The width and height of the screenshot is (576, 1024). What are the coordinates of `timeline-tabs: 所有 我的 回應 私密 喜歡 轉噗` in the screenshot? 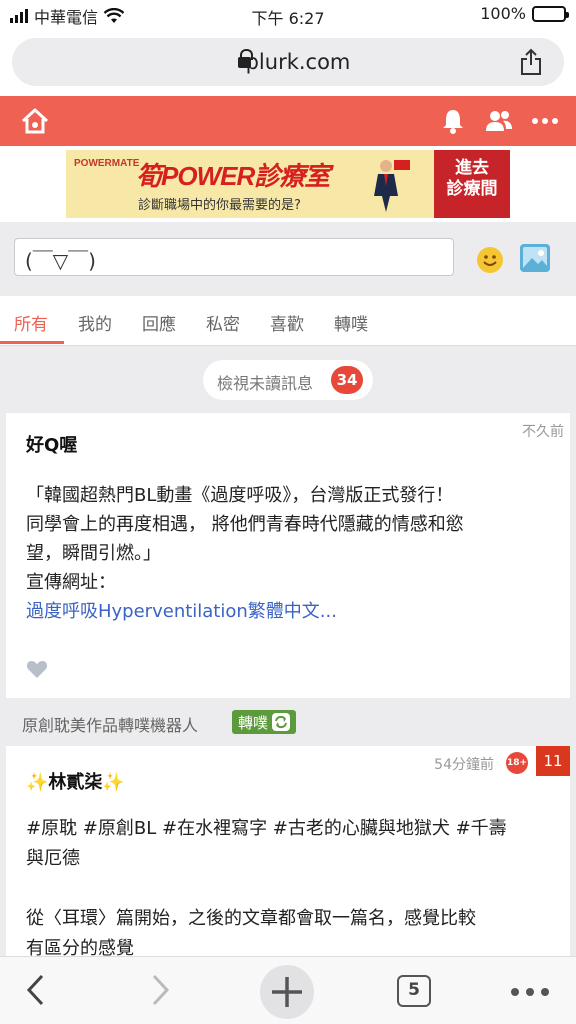 It's located at (288, 321).